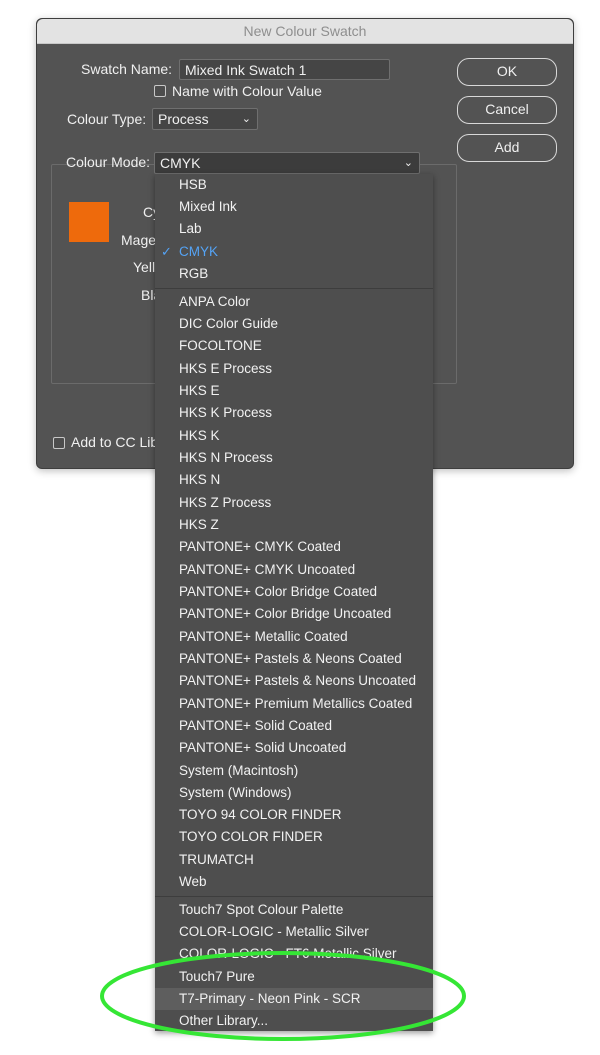 This screenshot has width=600, height=1055. Describe the element at coordinates (283, 996) in the screenshot. I see `highlight-ellipse-annotation` at that location.